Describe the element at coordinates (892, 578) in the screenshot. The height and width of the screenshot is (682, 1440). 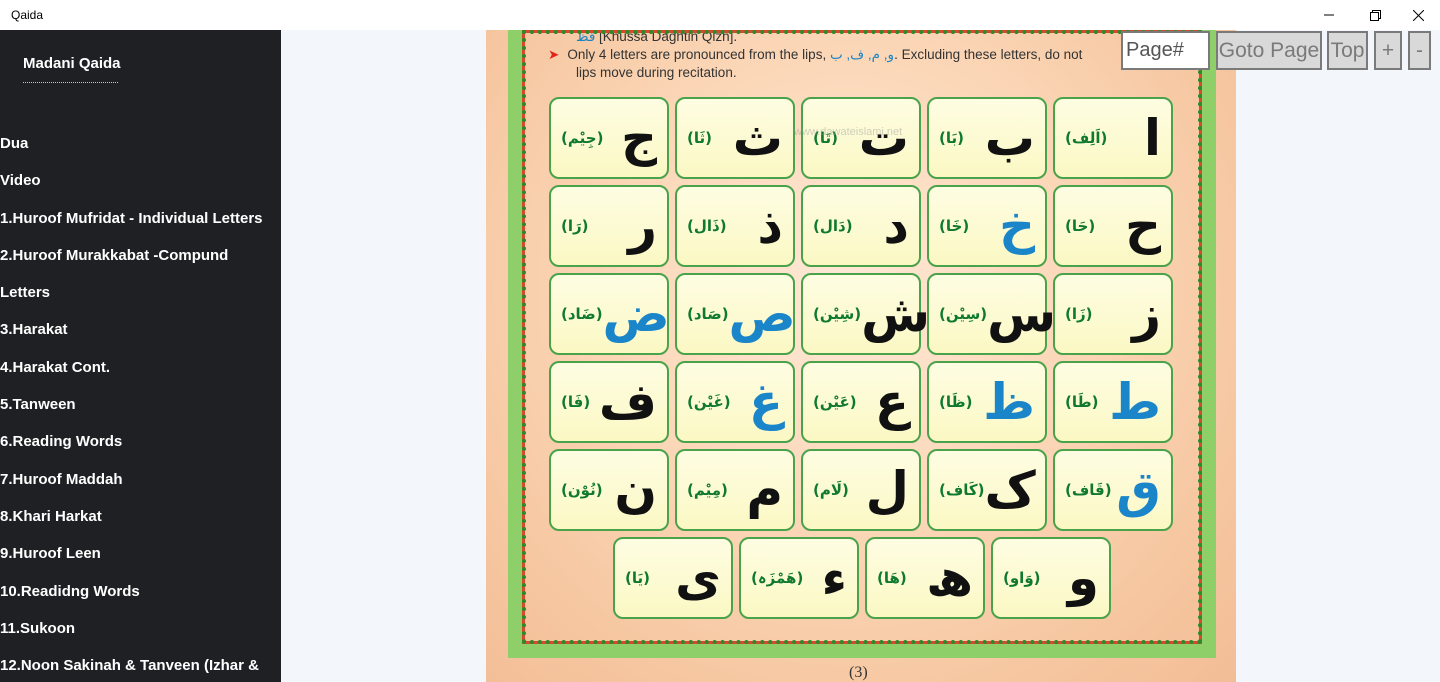
I see `letter-name: (ھَا)` at that location.